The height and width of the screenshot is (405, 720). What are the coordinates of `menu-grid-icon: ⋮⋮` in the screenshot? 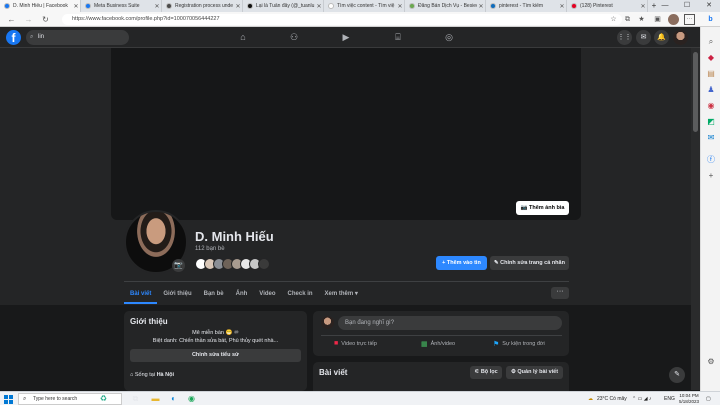 It's located at (624, 37).